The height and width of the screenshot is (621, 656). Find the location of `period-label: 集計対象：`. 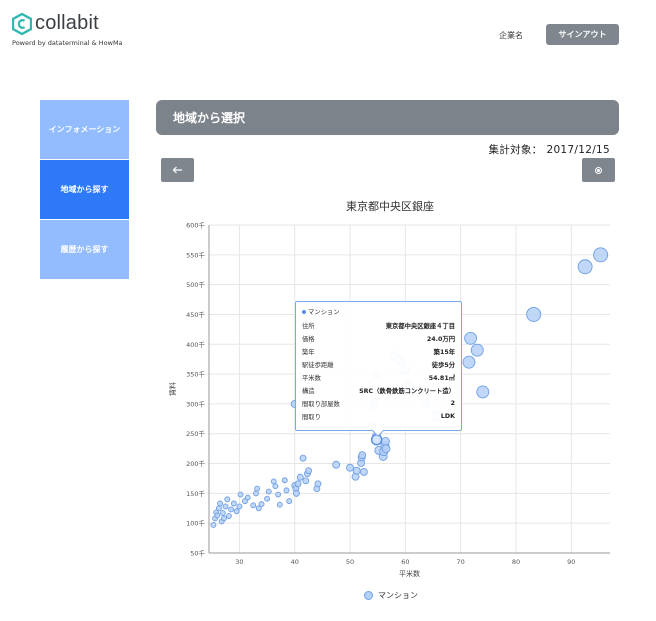

period-label: 集計対象： is located at coordinates (515, 150).